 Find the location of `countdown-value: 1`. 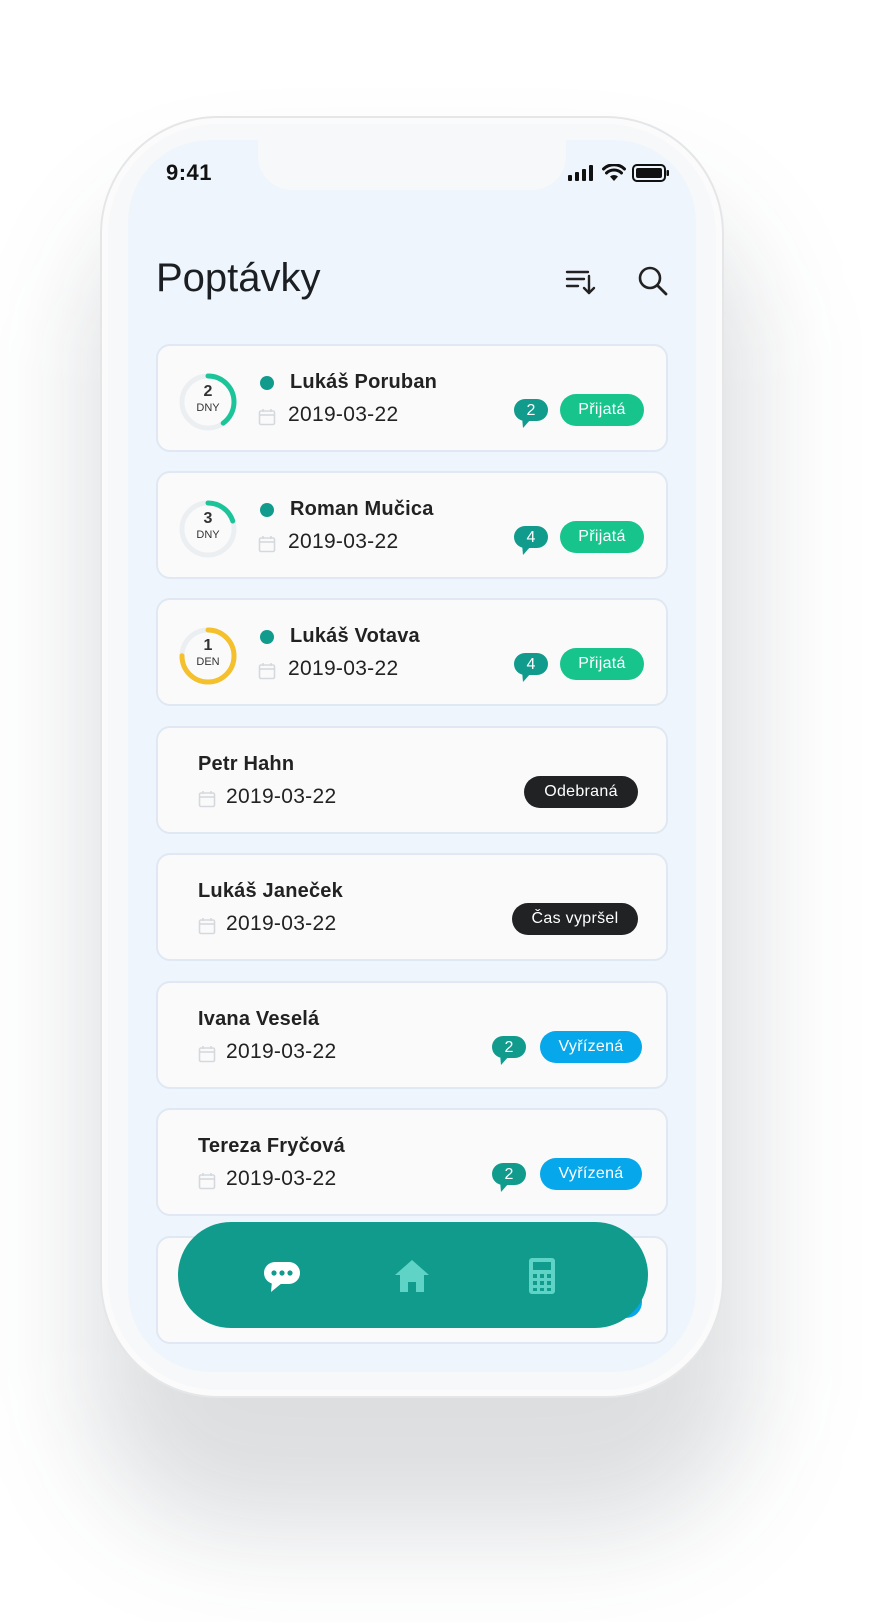

countdown-value: 1 is located at coordinates (208, 645).